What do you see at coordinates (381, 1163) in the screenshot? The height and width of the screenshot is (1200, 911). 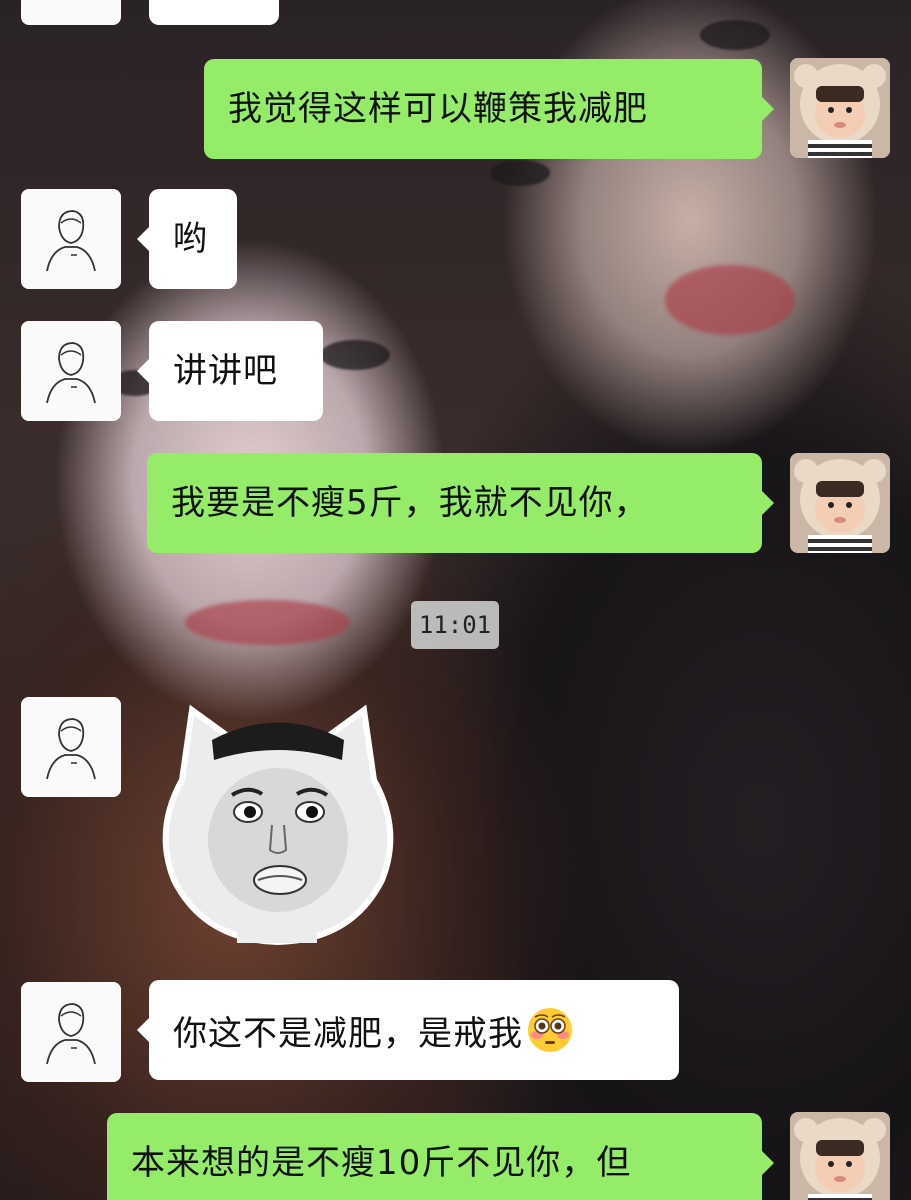 I see `message-text: 本来想的是不瘦10斤不见你，但` at bounding box center [381, 1163].